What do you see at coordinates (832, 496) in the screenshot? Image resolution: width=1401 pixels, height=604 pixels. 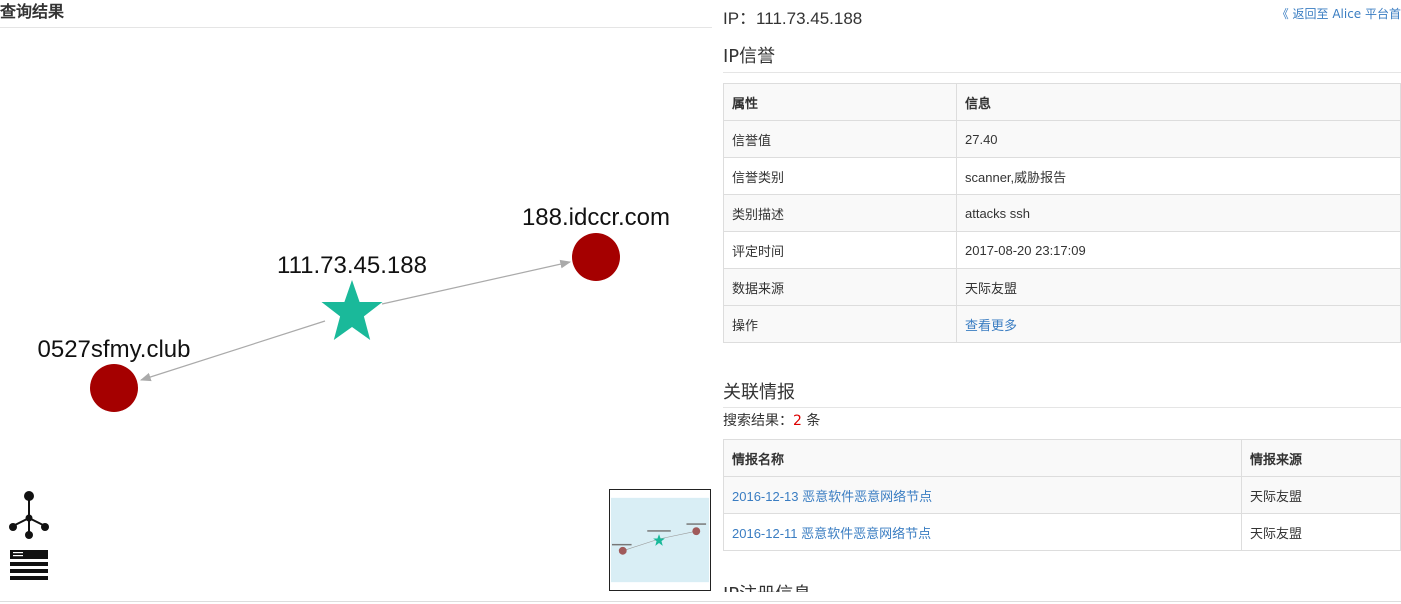 I see `intel-link: 2016-12-13 恶意软件恶意网络节点` at bounding box center [832, 496].